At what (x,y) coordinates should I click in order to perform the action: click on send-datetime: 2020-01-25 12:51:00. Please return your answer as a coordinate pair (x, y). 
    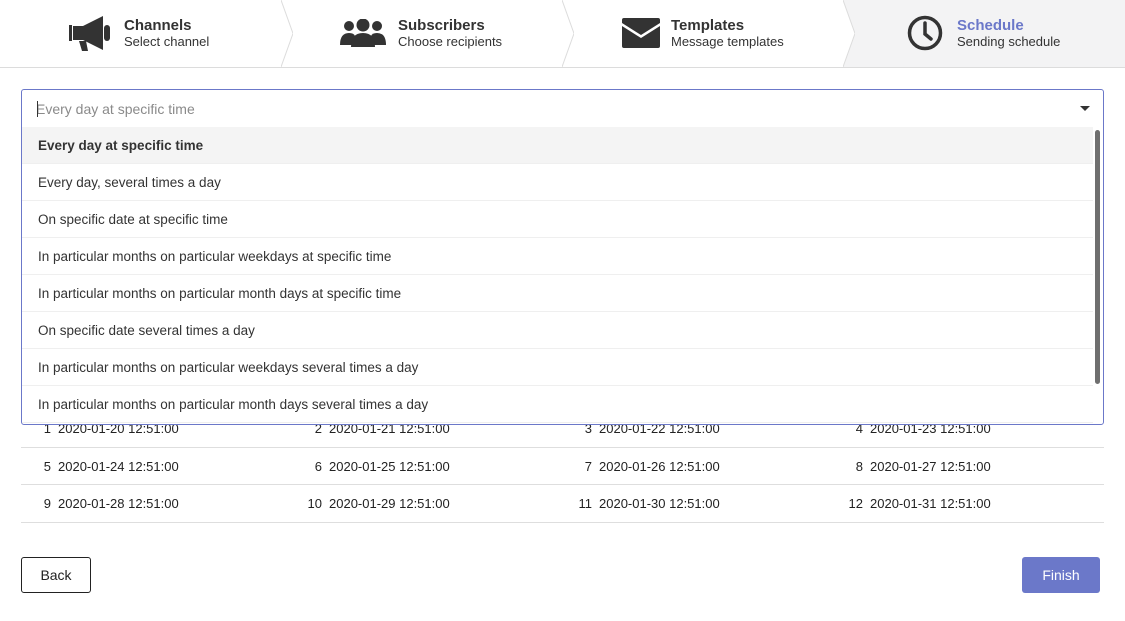
    Looking at the image, I should click on (389, 466).